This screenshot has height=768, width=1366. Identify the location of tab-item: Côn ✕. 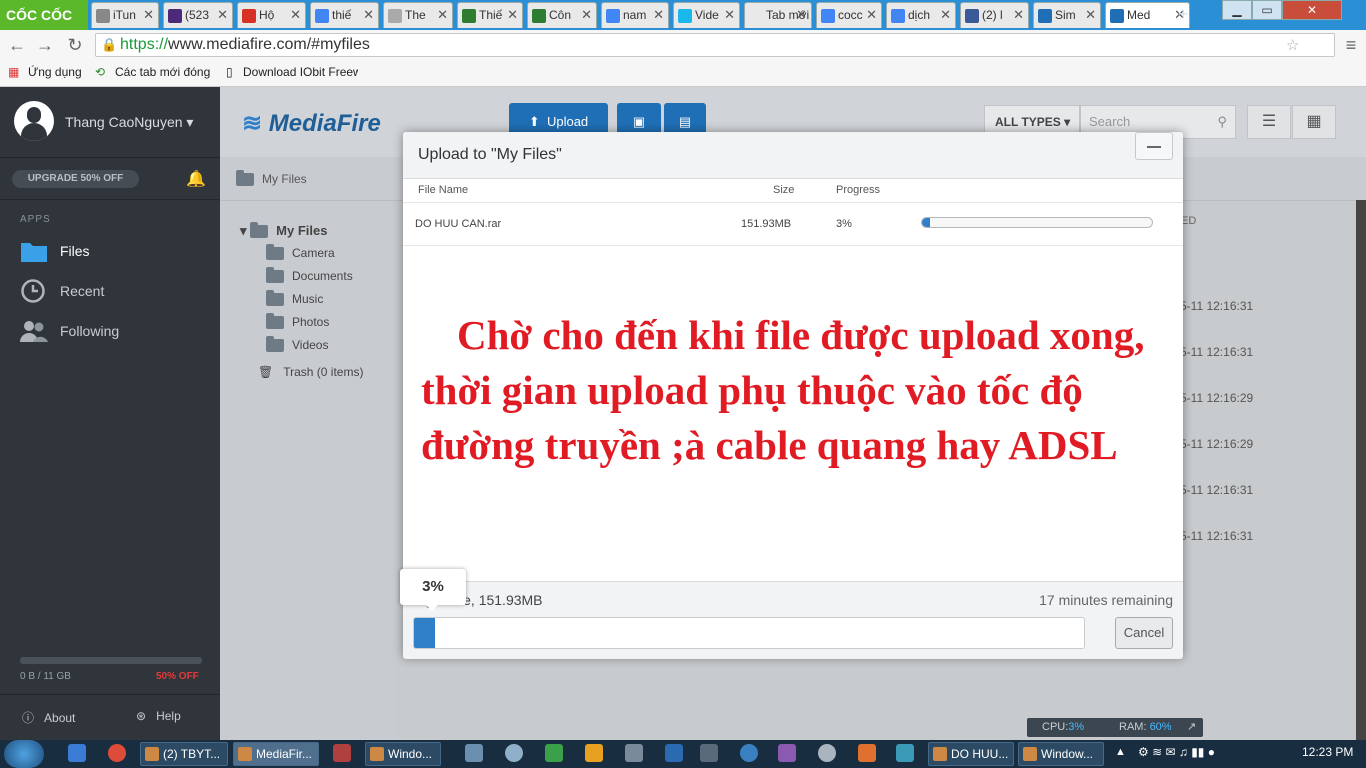
(562, 15).